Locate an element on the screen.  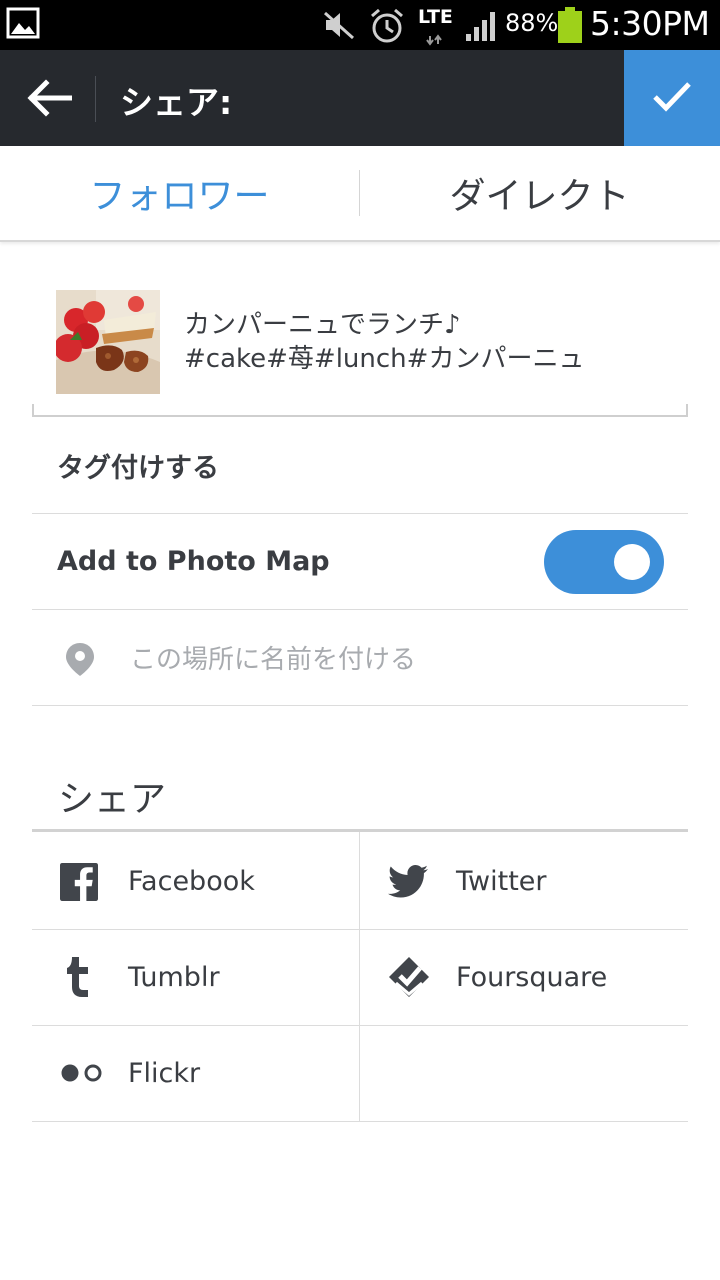
photo-thumbnail is located at coordinates (108, 342).